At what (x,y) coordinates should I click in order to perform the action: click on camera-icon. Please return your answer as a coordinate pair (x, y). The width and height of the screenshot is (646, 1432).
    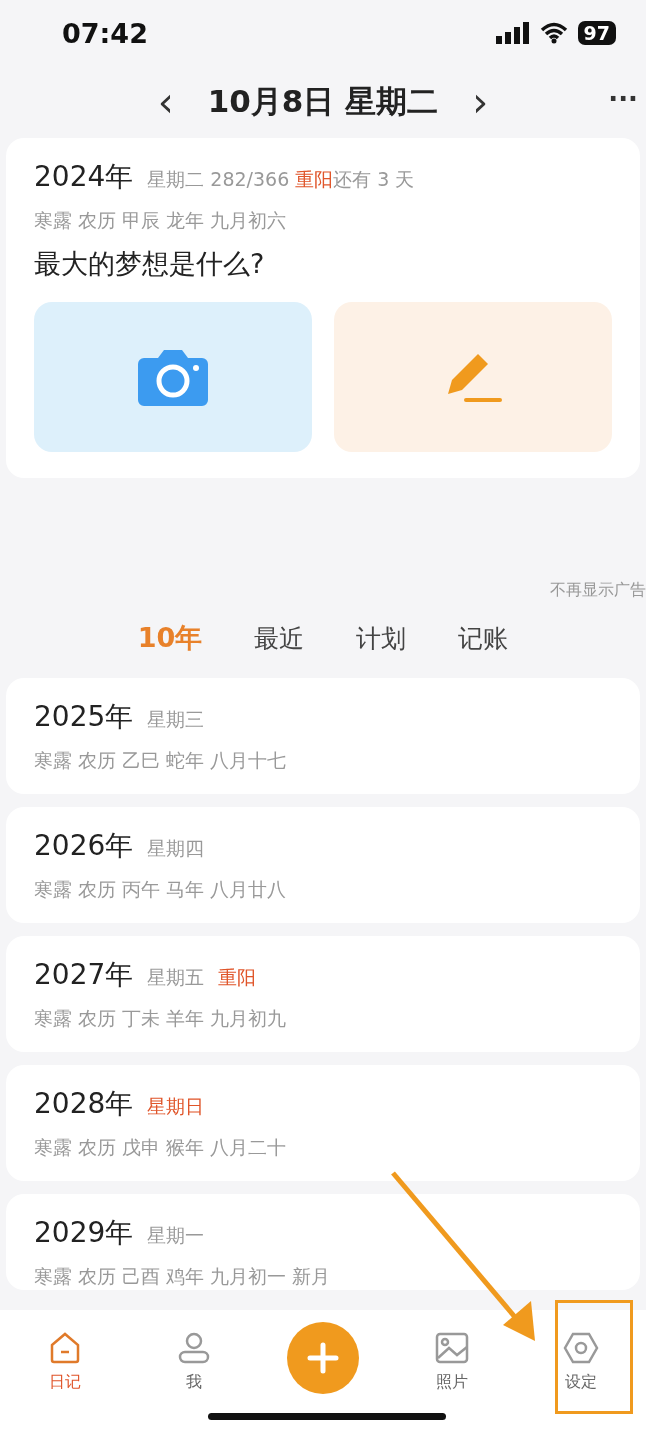
    Looking at the image, I should click on (173, 377).